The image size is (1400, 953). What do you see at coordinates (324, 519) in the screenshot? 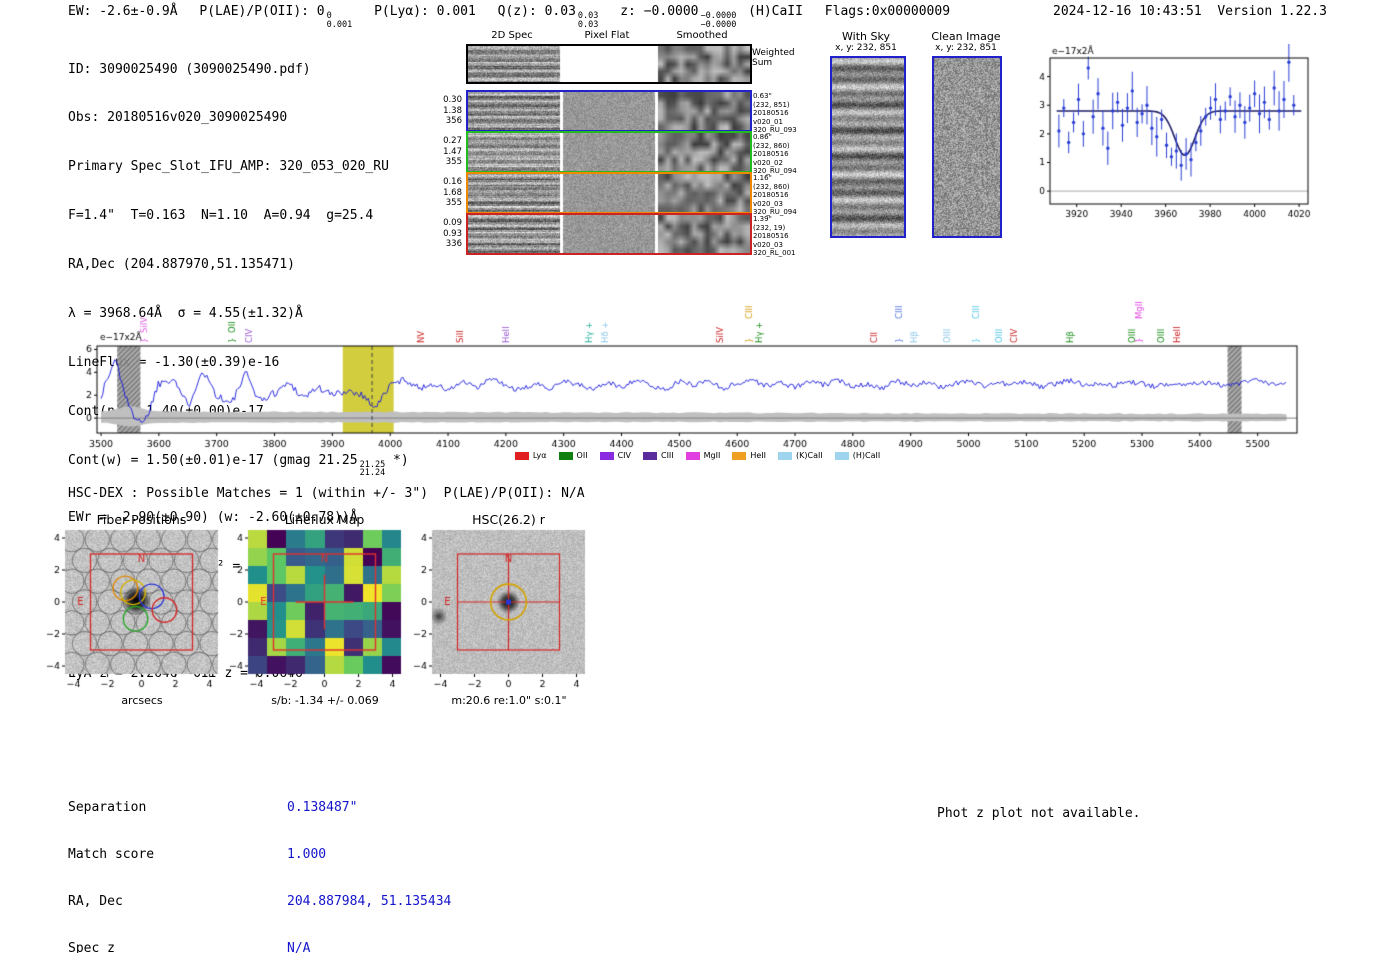
I see `lineflux-map-title: Lineflux Map` at bounding box center [324, 519].